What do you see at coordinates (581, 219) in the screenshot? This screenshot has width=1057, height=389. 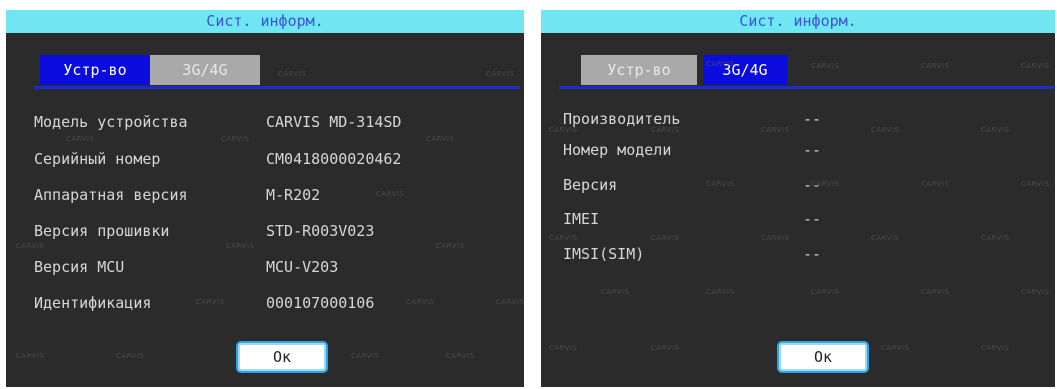 I see `row-label: IMEI` at bounding box center [581, 219].